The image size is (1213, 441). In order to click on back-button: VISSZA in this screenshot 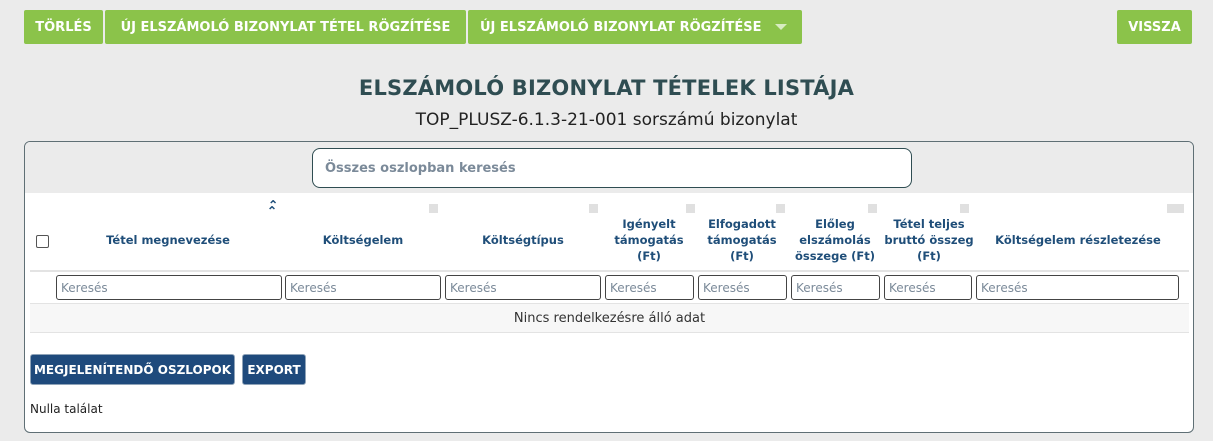, I will do `click(1154, 27)`.